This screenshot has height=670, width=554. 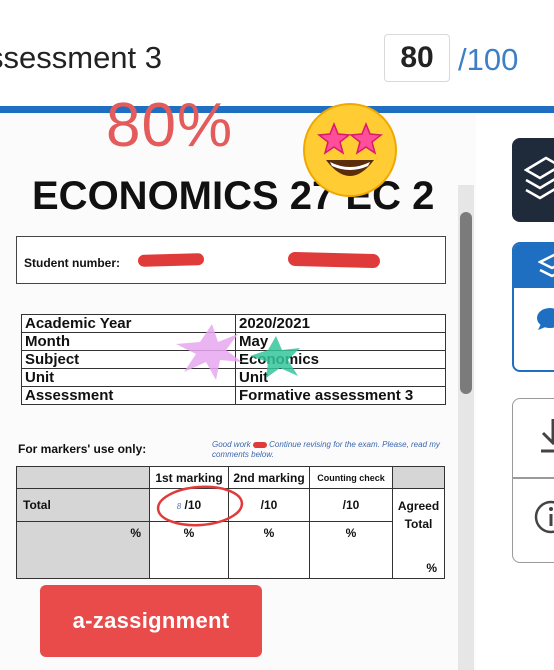 I want to click on assessment-title: ssessment 3, so click(x=81, y=57).